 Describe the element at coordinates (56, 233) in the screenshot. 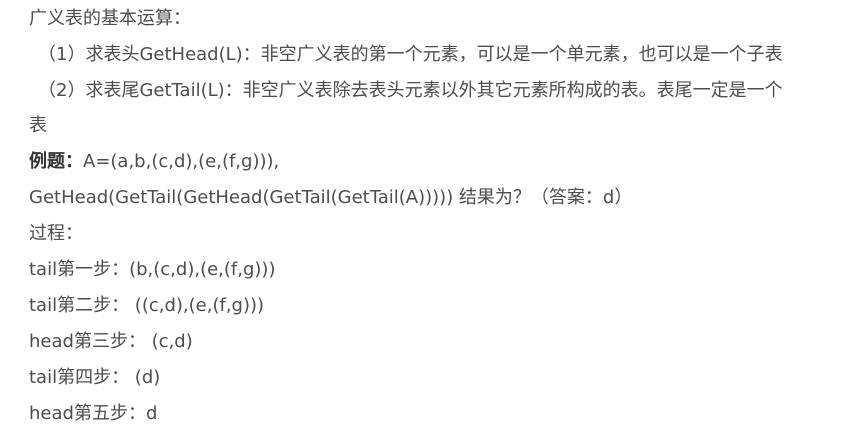

I see `process-label: 过程：` at that location.